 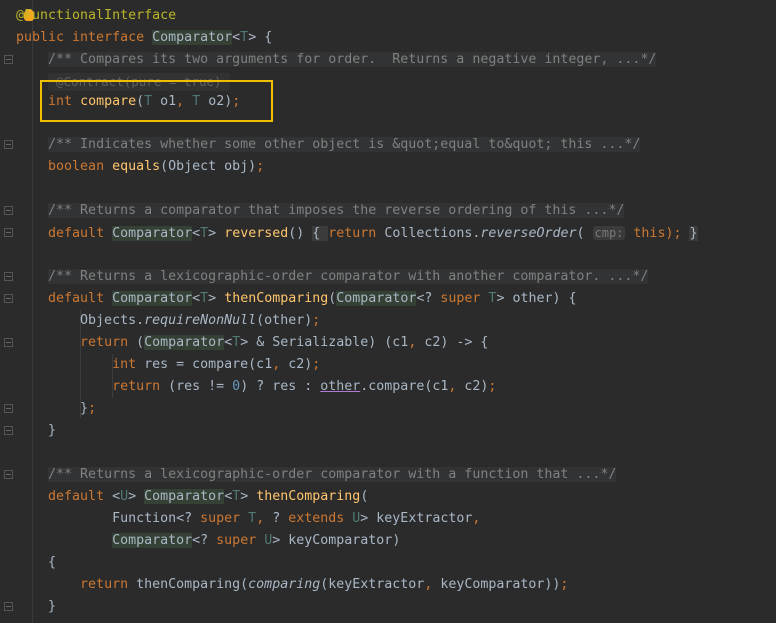 I want to click on code-token: (other), so click(x=284, y=320).